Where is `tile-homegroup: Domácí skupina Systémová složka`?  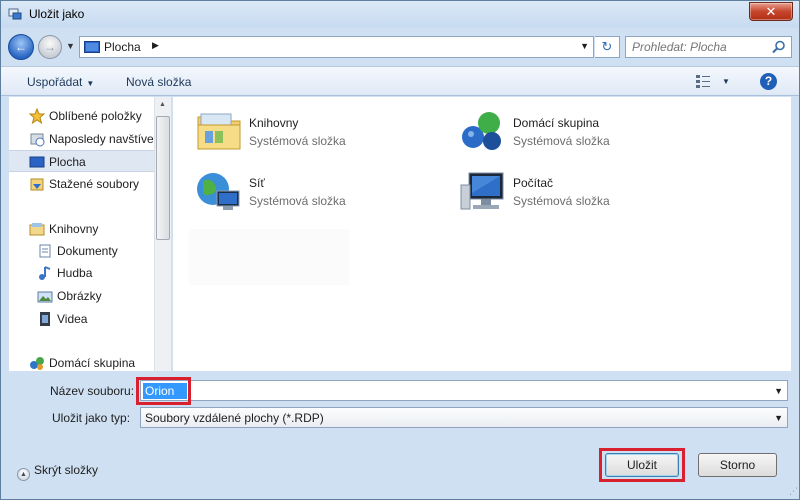
tile-homegroup: Domácí skupina Systémová složka is located at coordinates (584, 134).